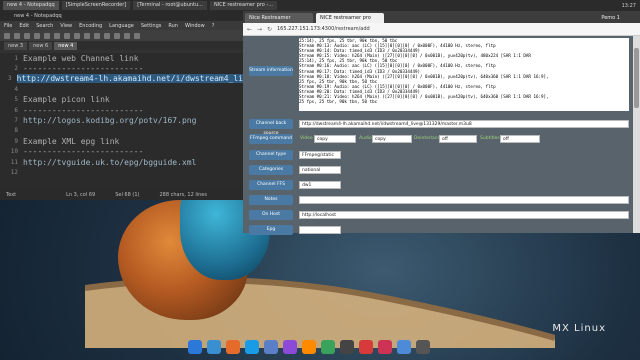  What do you see at coordinates (97, 35) in the screenshot?
I see `undo-icon` at bounding box center [97, 35].